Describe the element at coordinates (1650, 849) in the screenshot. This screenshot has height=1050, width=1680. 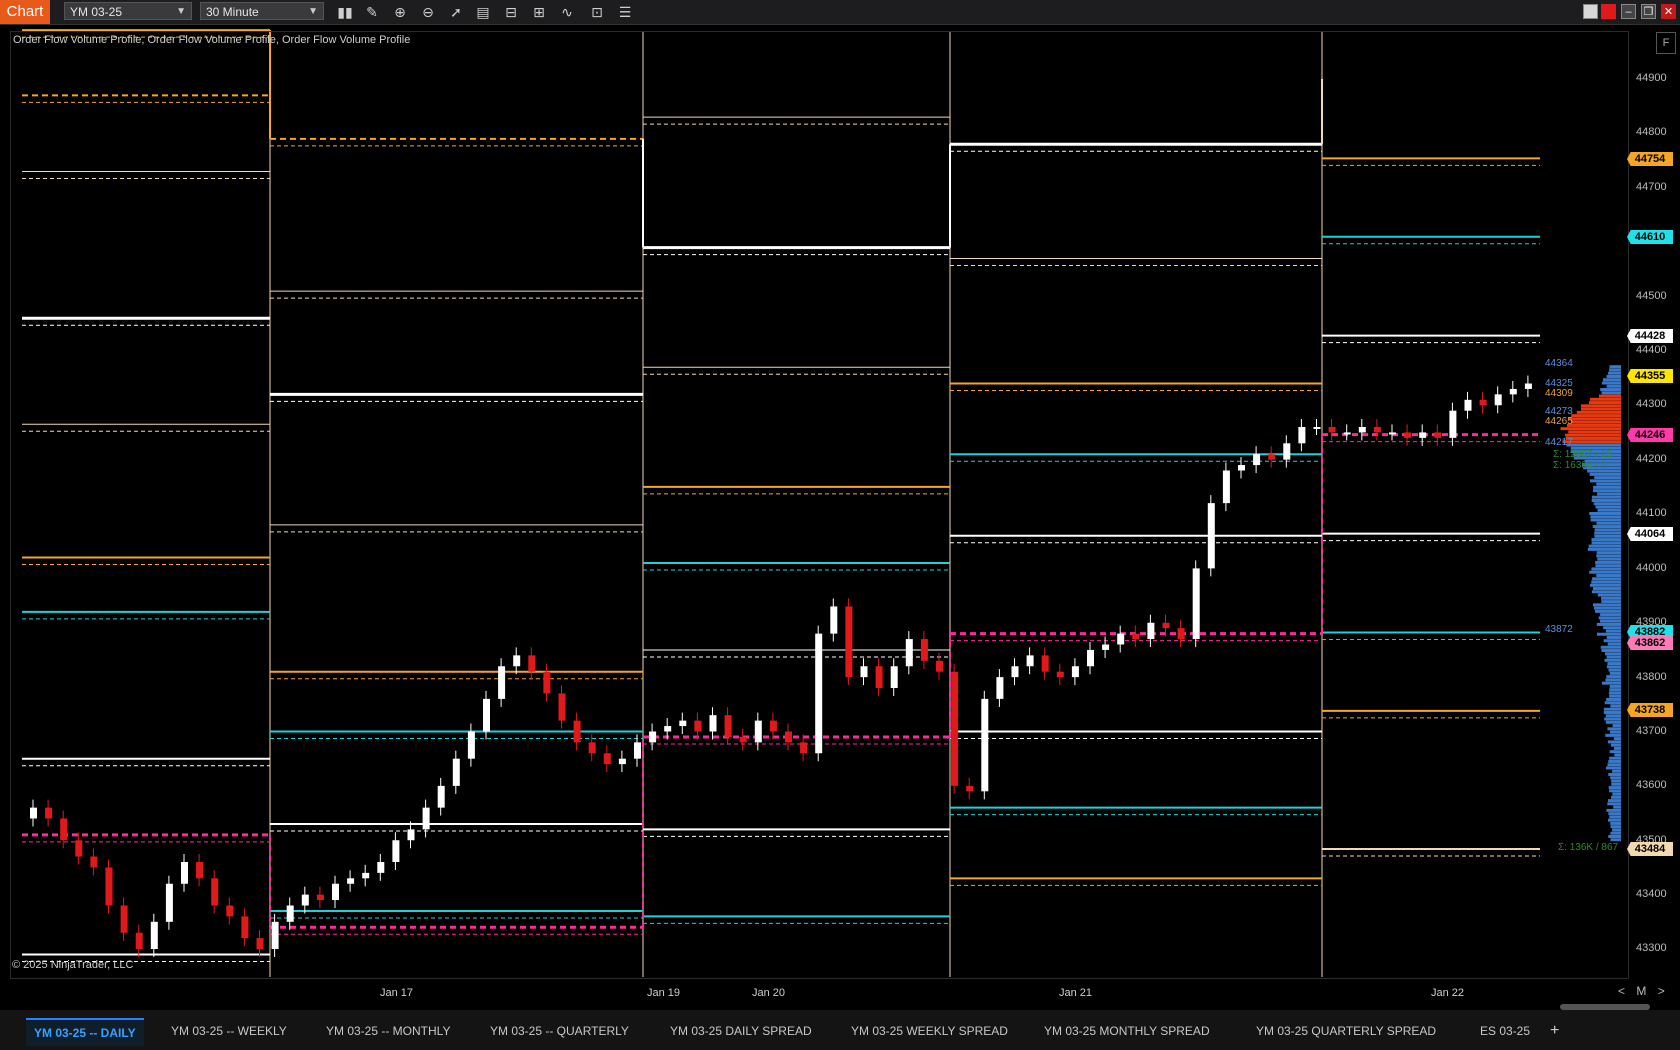
I see `price-level-marker: 43484` at that location.